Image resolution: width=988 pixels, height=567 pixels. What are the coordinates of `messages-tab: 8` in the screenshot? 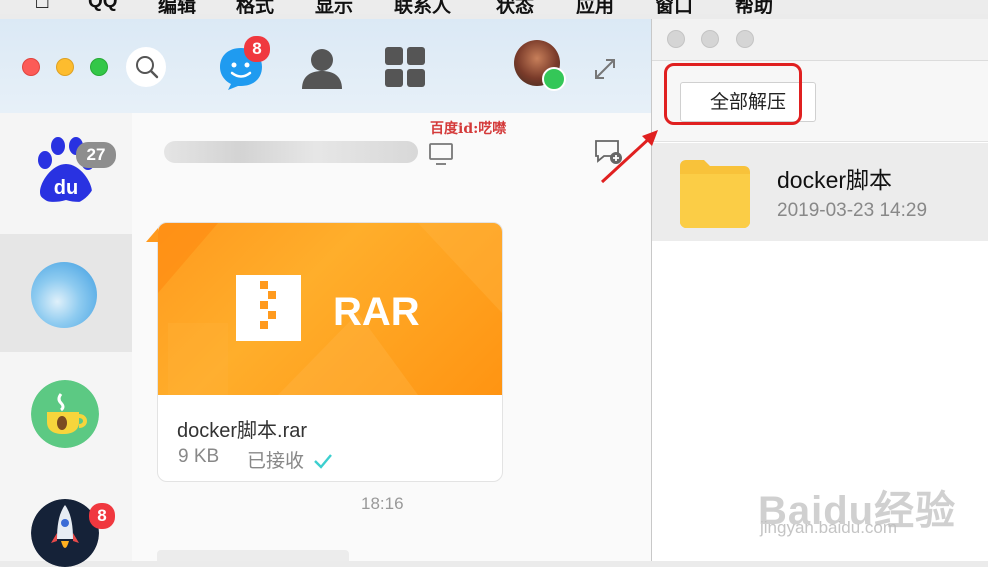 It's located at (244, 63).